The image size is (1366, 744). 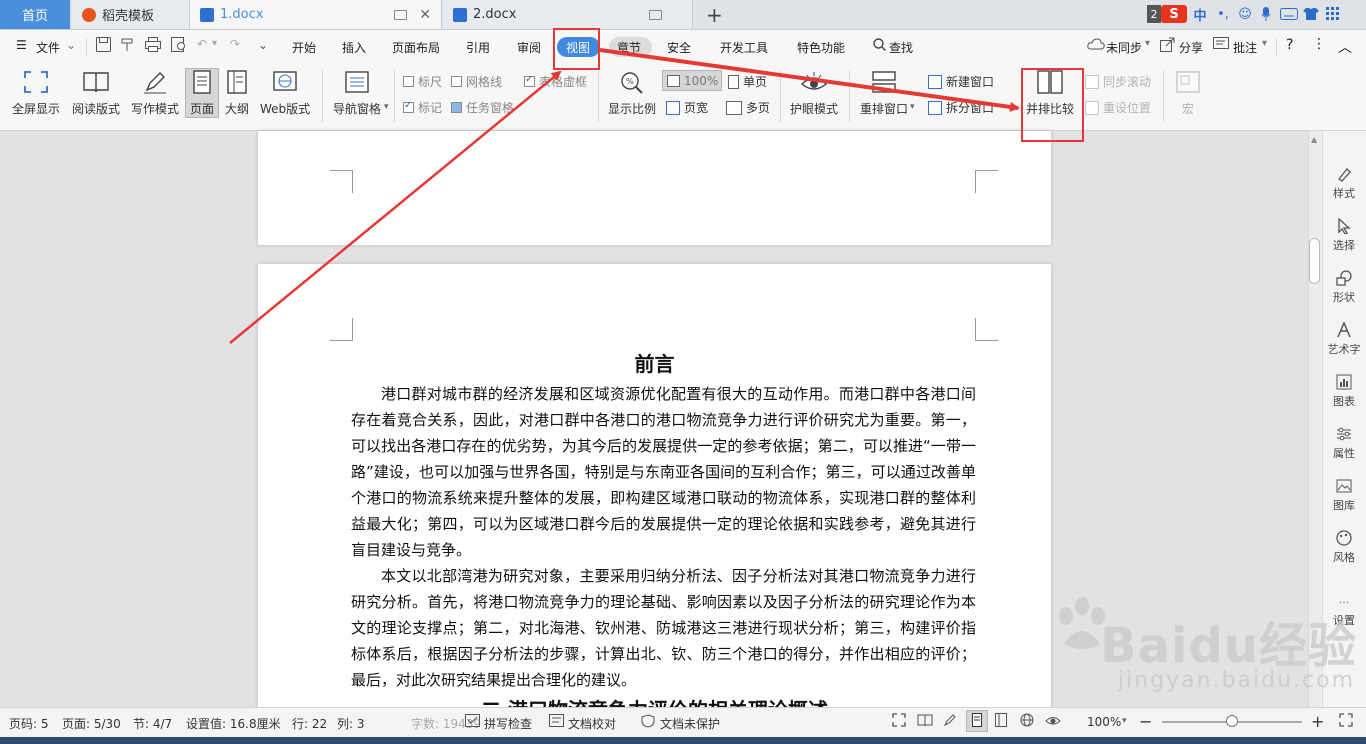 What do you see at coordinates (961, 81) in the screenshot?
I see `new-window-button: 新建窗口` at bounding box center [961, 81].